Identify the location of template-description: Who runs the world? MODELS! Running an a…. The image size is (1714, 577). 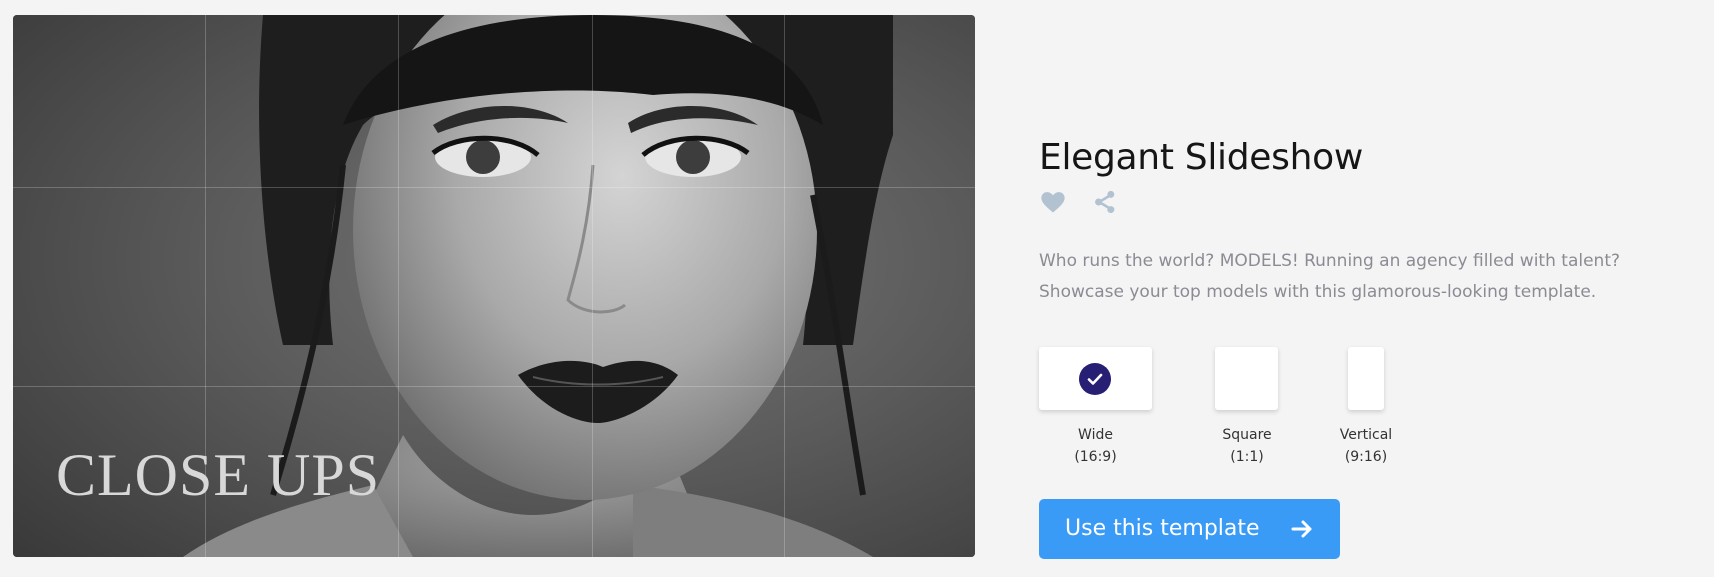
(1359, 277).